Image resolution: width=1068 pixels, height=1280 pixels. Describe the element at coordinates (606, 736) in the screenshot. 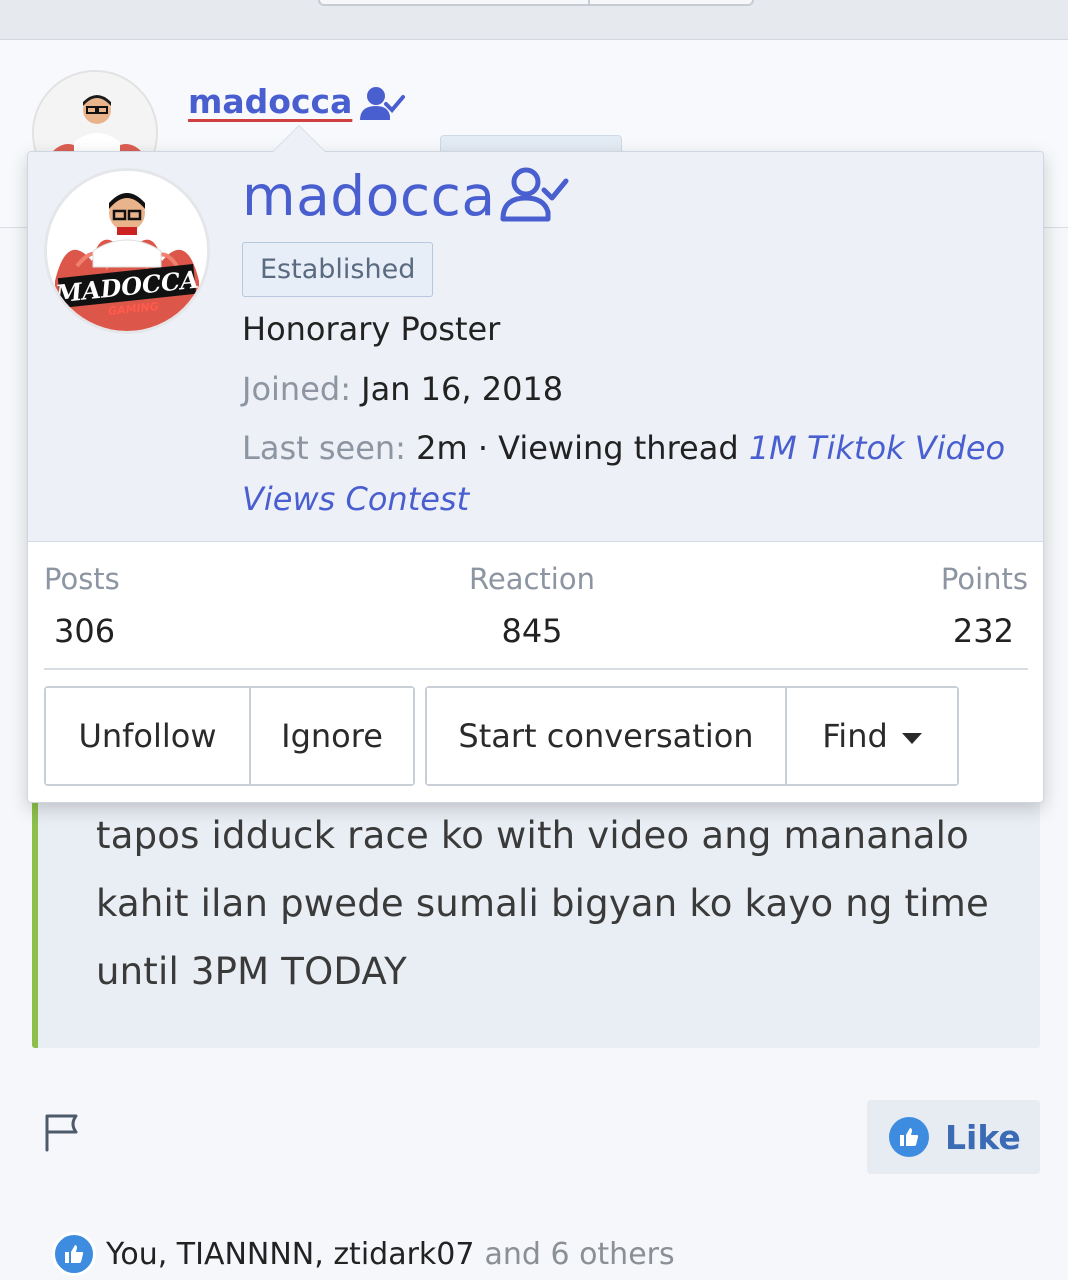

I see `start-conversation-button: Start conversation` at that location.